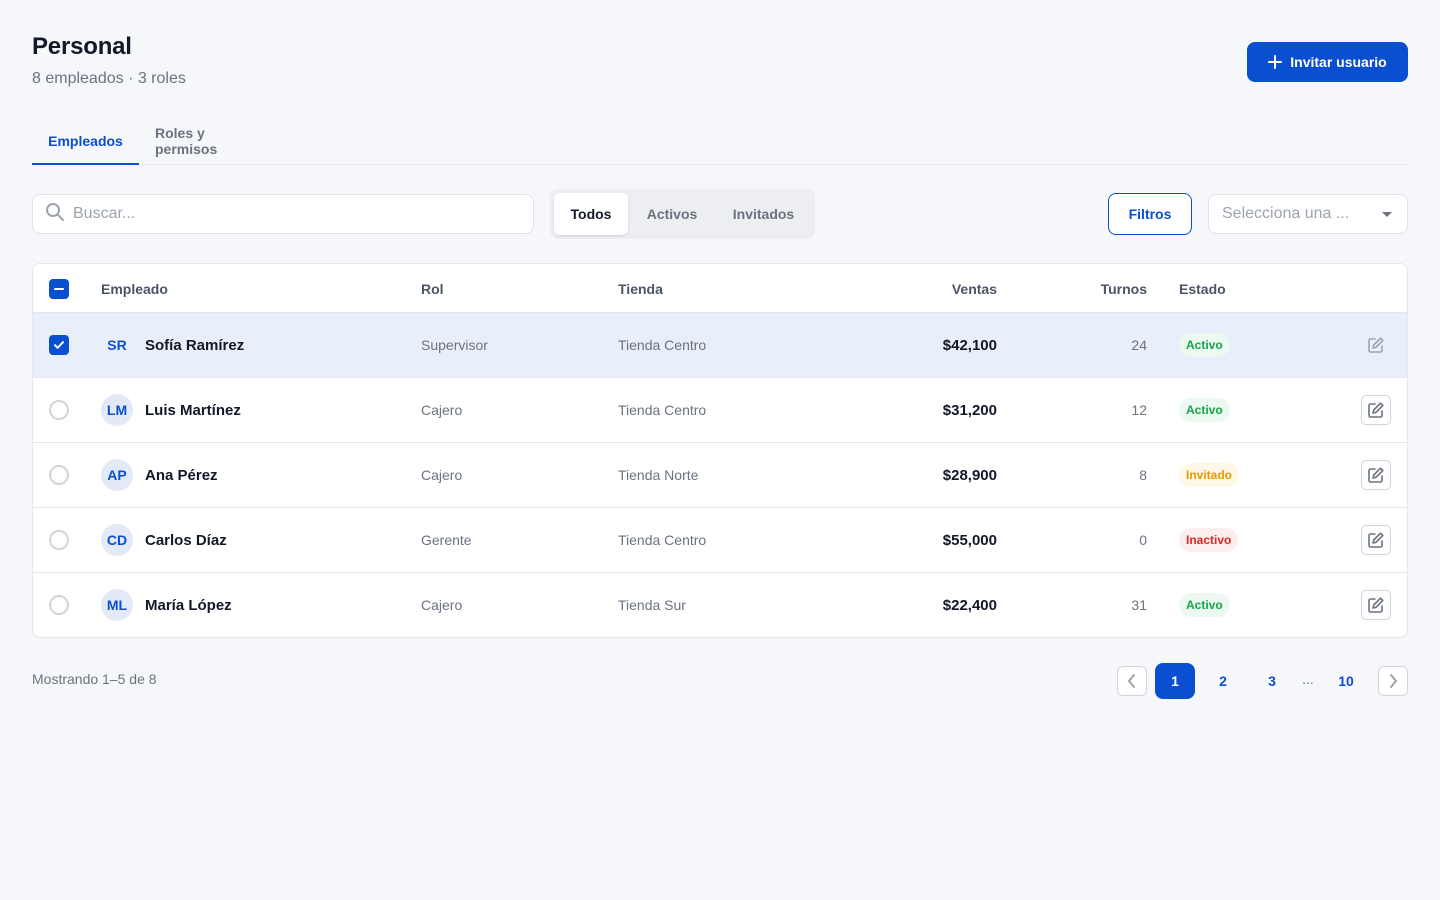 The width and height of the screenshot is (1440, 900). I want to click on employee-shifts: 0, so click(1143, 540).